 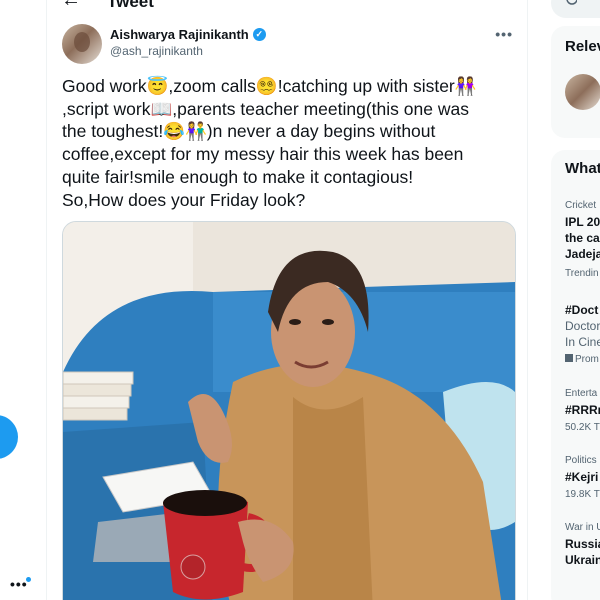 I want to click on trend-title: #Doct, so click(x=581, y=310).